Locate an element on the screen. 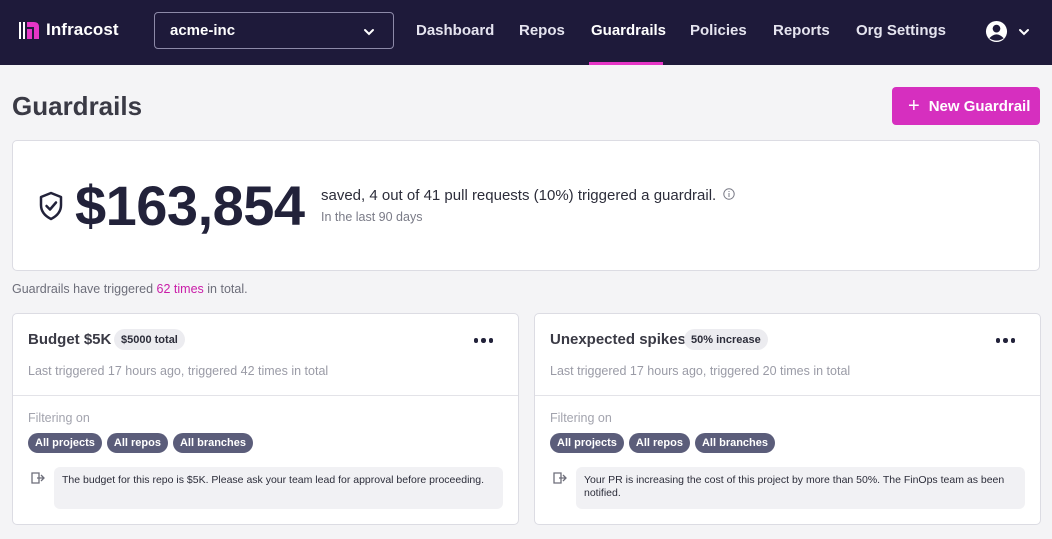  nav-reports: Reports is located at coordinates (801, 30).